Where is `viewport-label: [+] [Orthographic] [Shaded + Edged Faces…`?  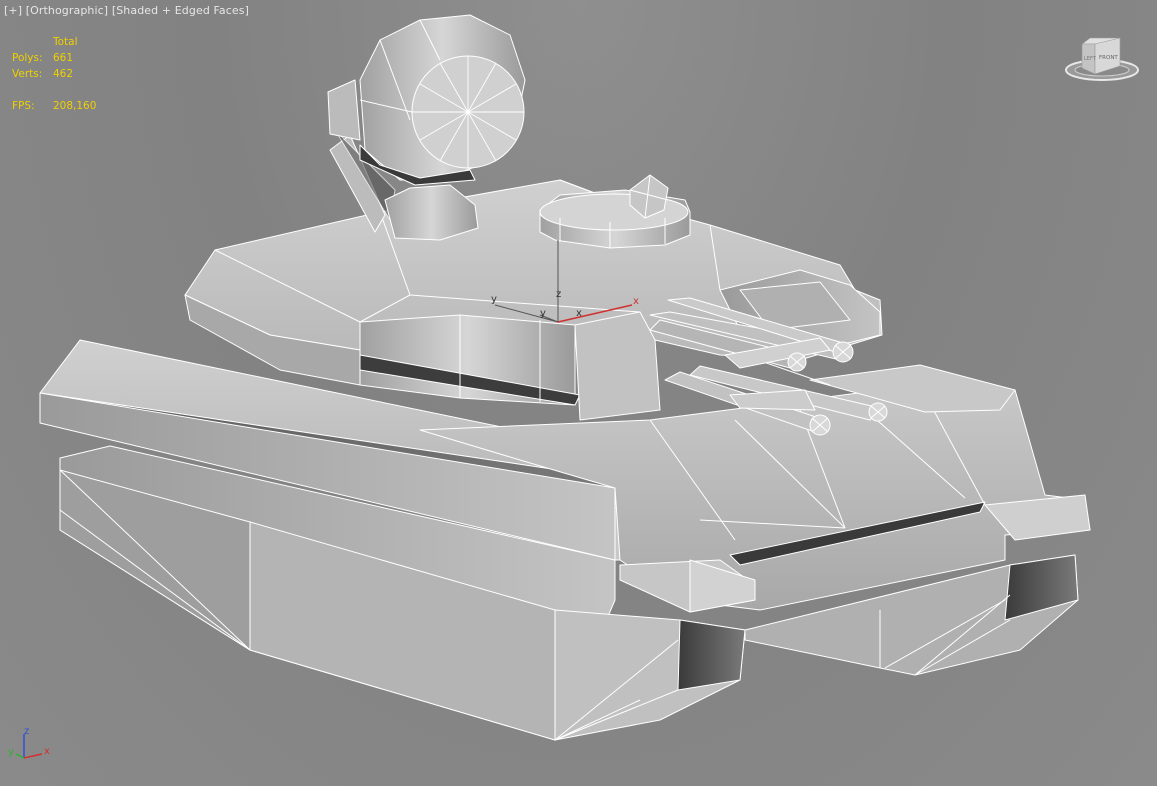
viewport-label: [+] [Orthographic] [Shaded + Edged Faces… is located at coordinates (126, 10).